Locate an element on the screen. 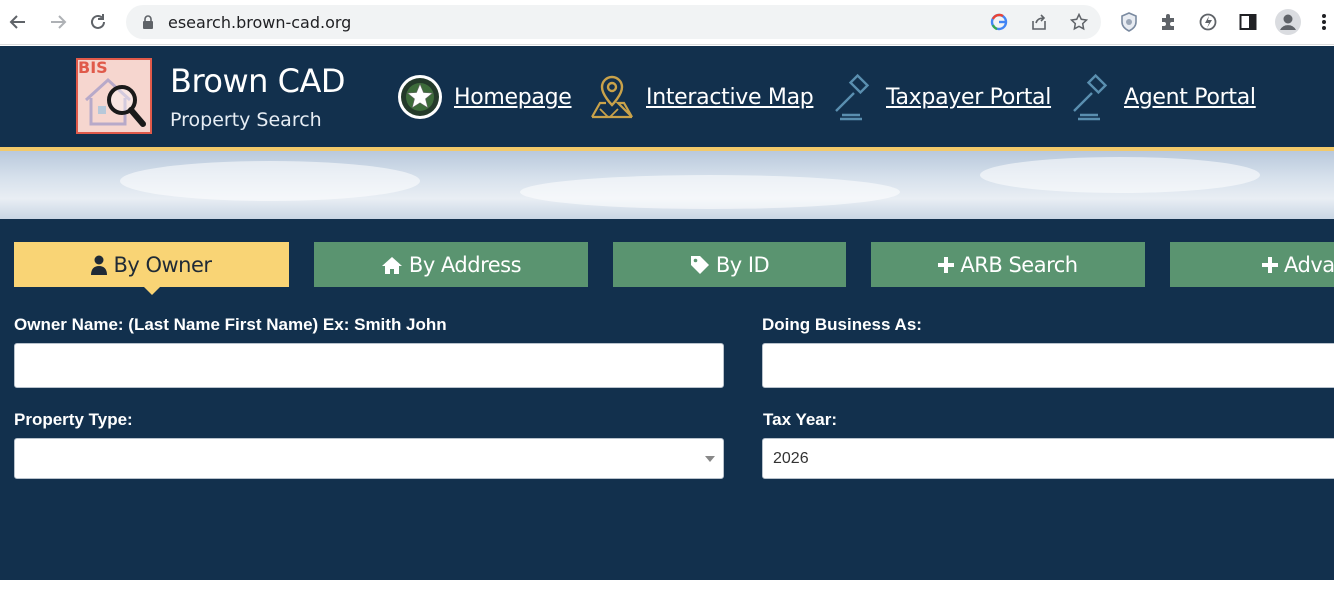  owner-name-input is located at coordinates (369, 365).